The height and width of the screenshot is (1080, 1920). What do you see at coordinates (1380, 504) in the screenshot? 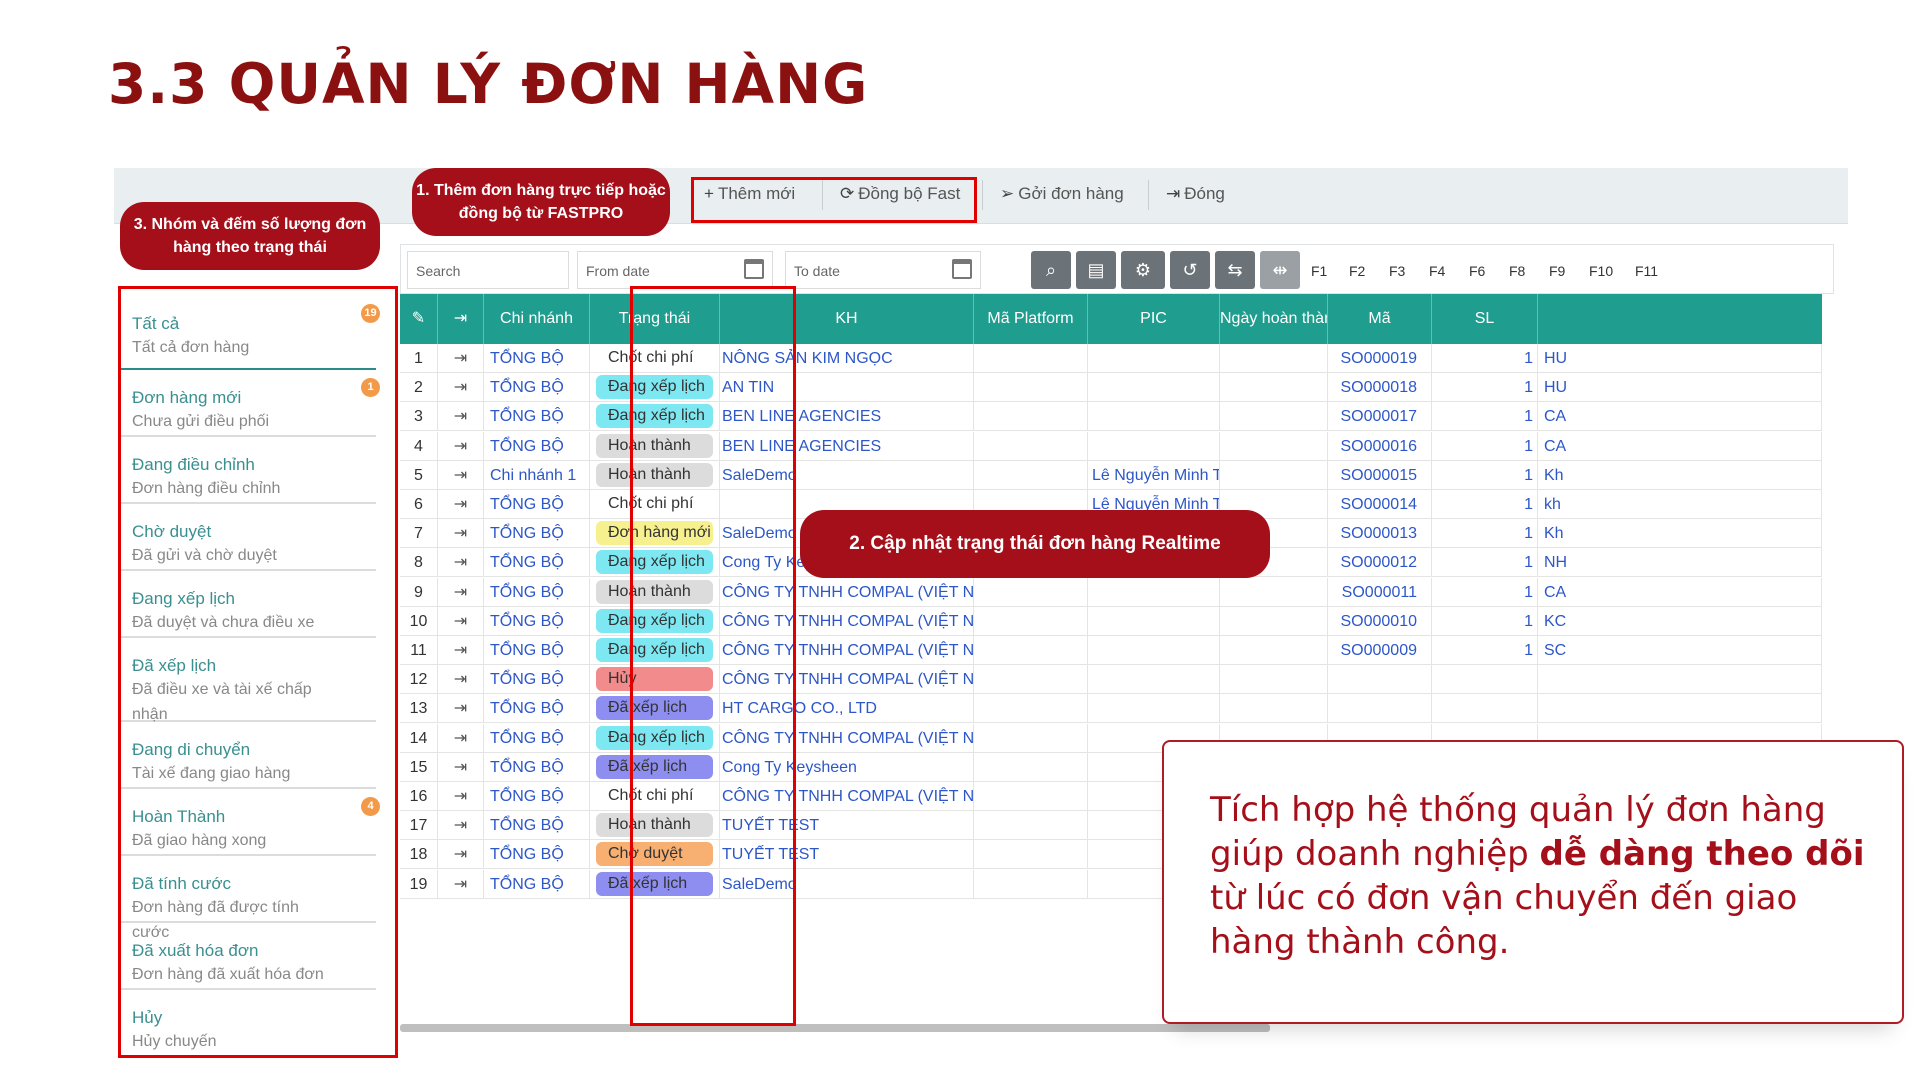
I see `cell-code: SO000014` at bounding box center [1380, 504].